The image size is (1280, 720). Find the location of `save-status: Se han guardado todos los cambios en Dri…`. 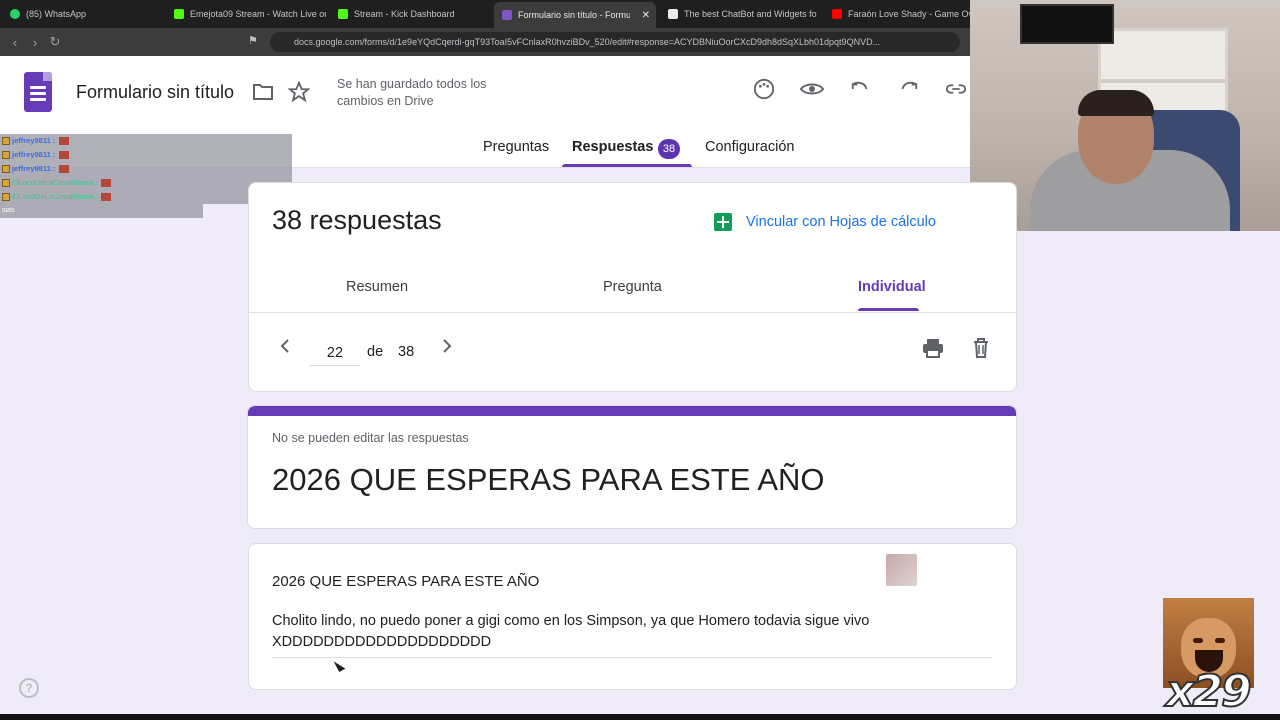

save-status: Se han guardado todos los cambios en Dri… is located at coordinates (412, 92).